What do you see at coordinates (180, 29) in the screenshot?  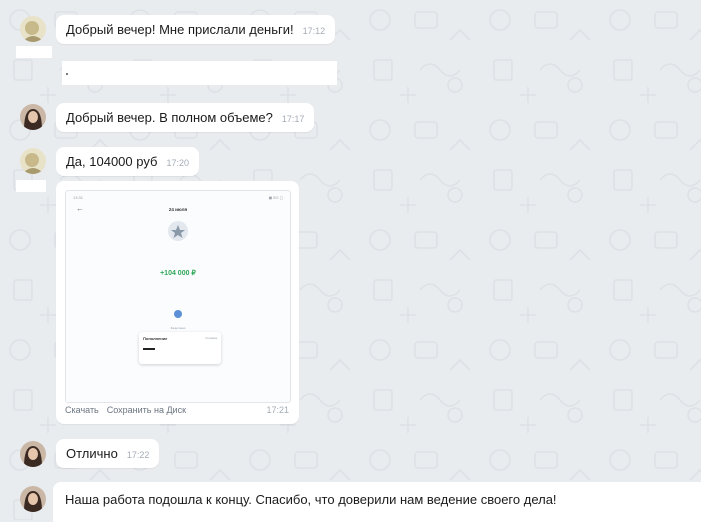 I see `message-text: Добрый вечер! Мне прислали деньги!` at bounding box center [180, 29].